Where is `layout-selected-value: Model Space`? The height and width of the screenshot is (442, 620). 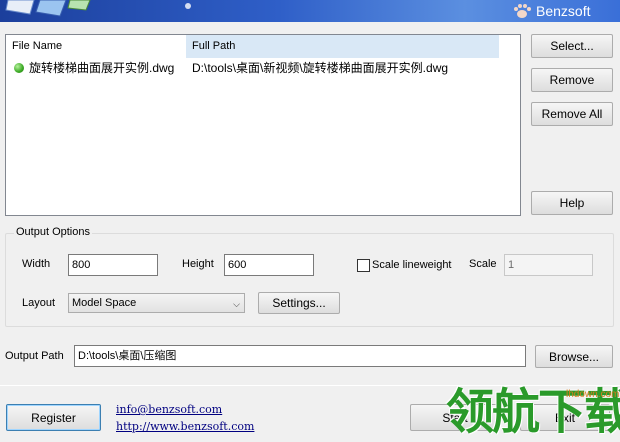 layout-selected-value: Model Space is located at coordinates (104, 303).